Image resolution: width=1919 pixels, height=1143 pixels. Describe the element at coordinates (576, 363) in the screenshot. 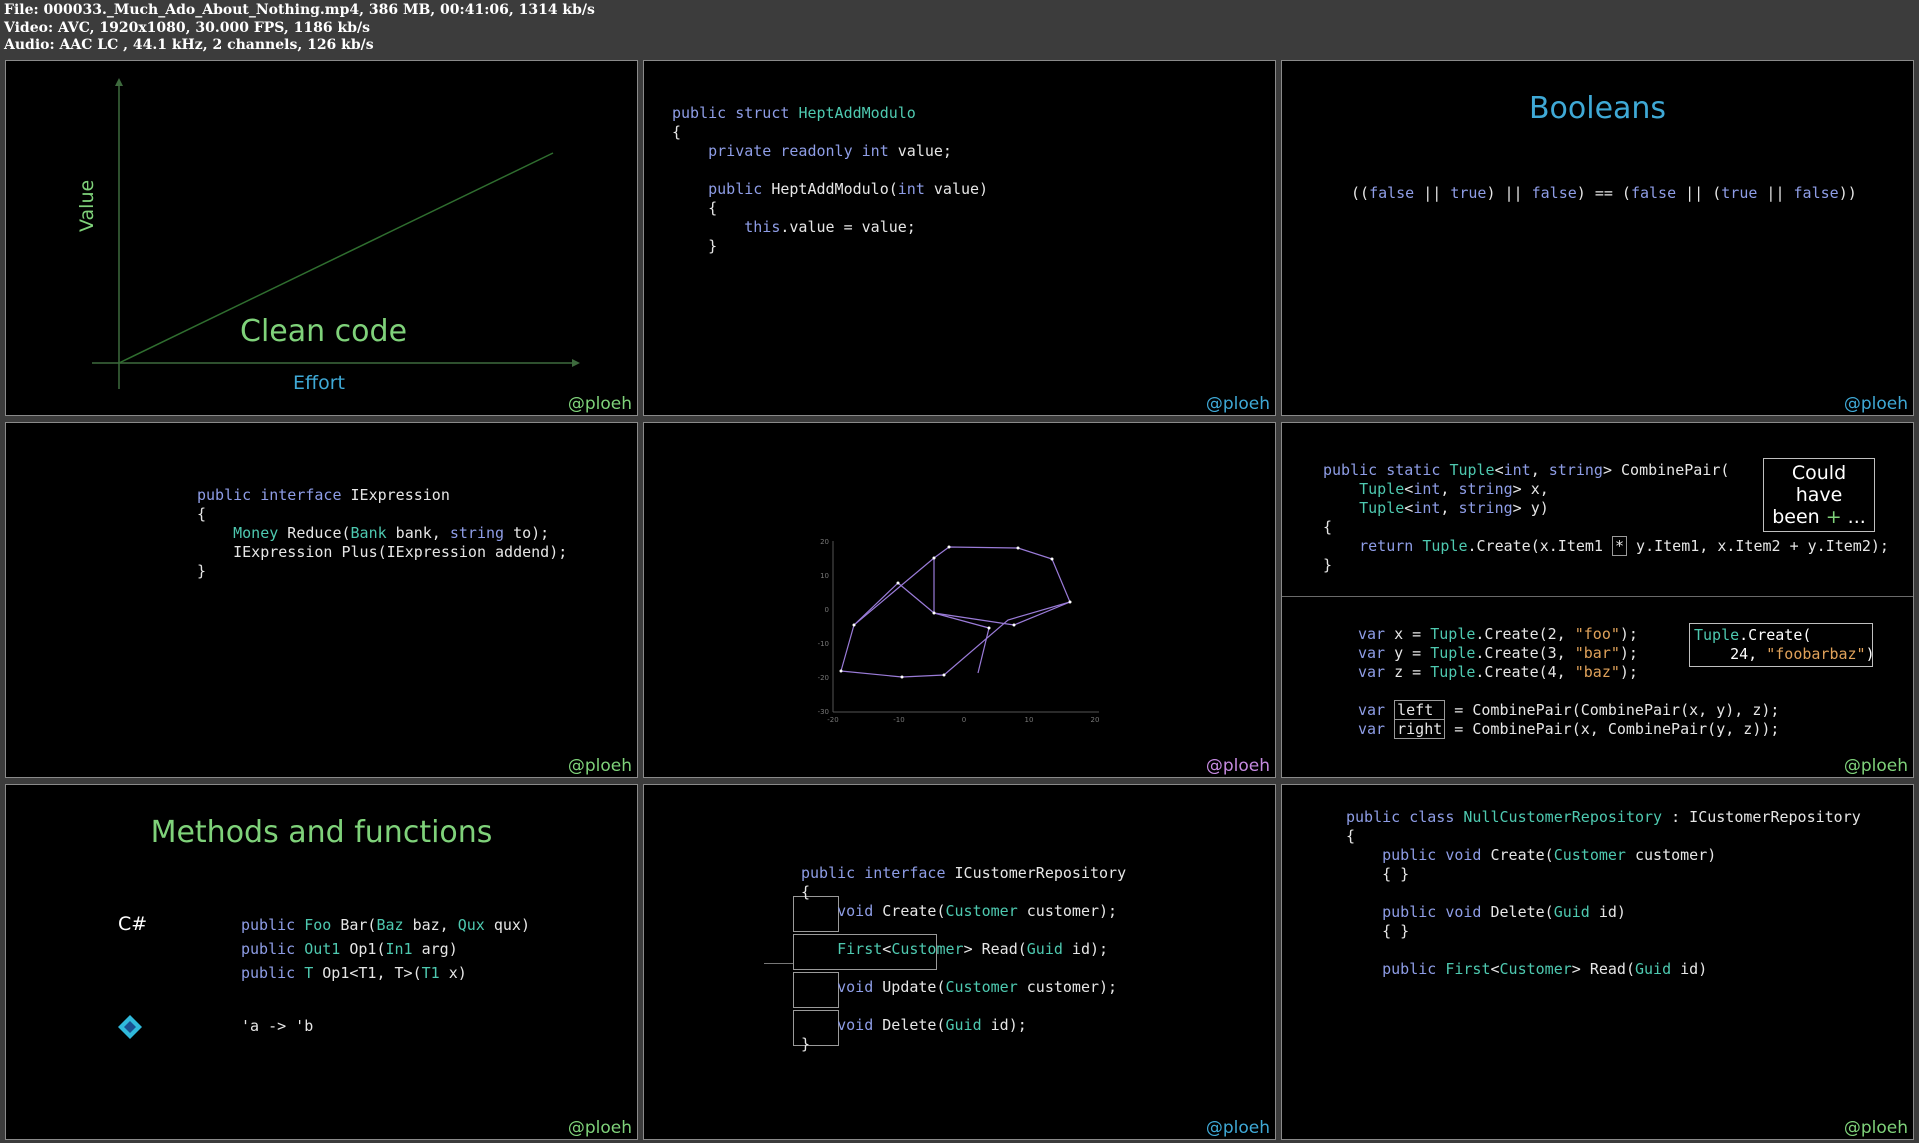

I see `x-axis-arrow` at that location.